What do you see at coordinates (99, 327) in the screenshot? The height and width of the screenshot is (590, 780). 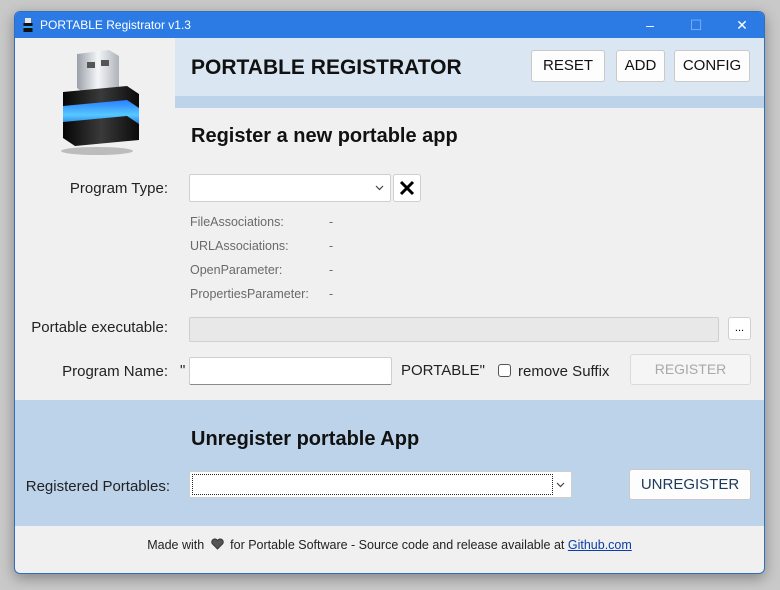 I see `portable-executable-label: Portable executable:` at bounding box center [99, 327].